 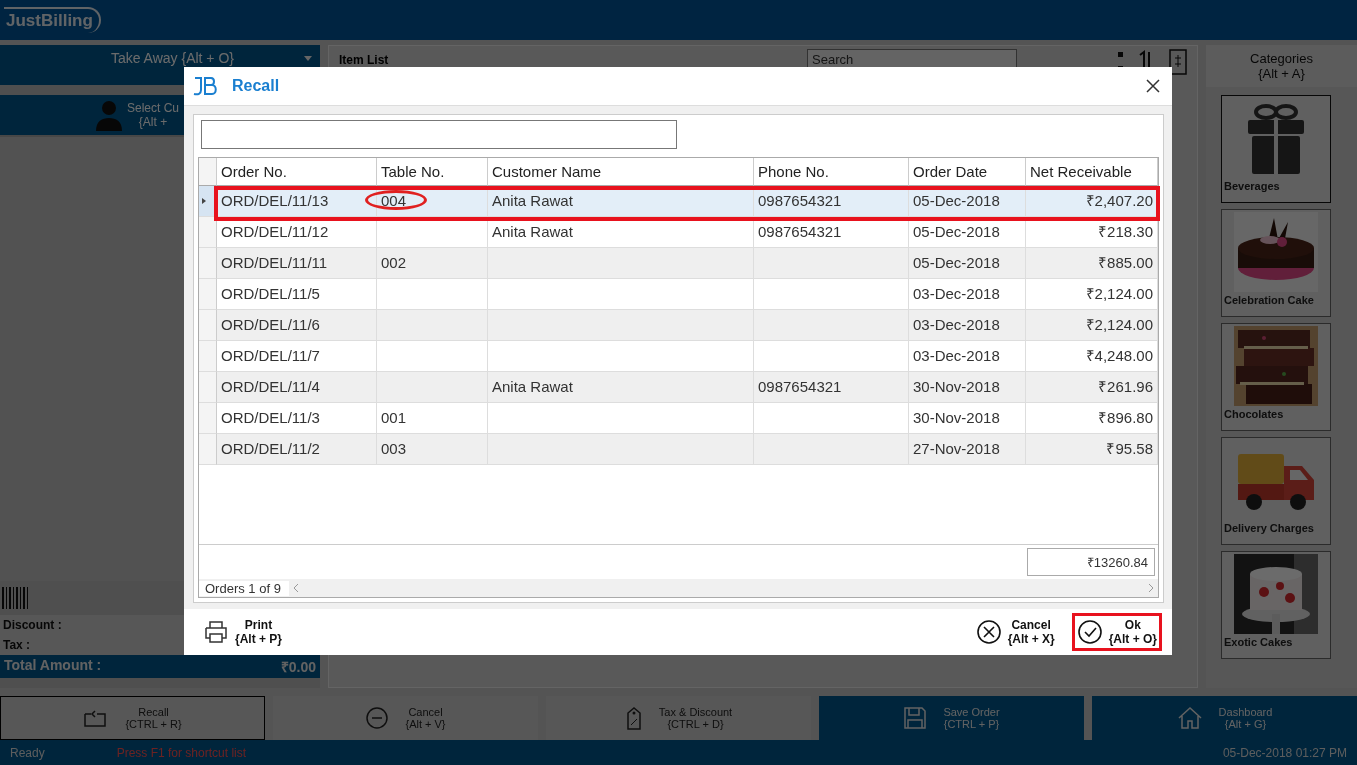 What do you see at coordinates (432, 172) in the screenshot?
I see `column-header: Table No.` at bounding box center [432, 172].